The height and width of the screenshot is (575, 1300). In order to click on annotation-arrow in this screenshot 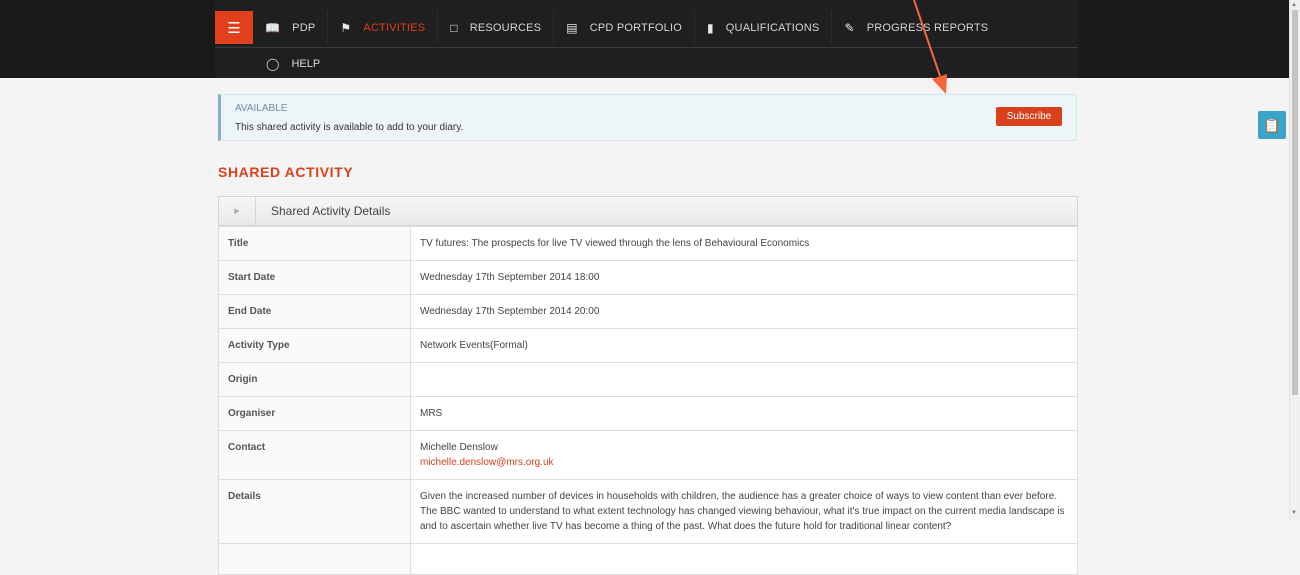, I will do `click(930, 47)`.